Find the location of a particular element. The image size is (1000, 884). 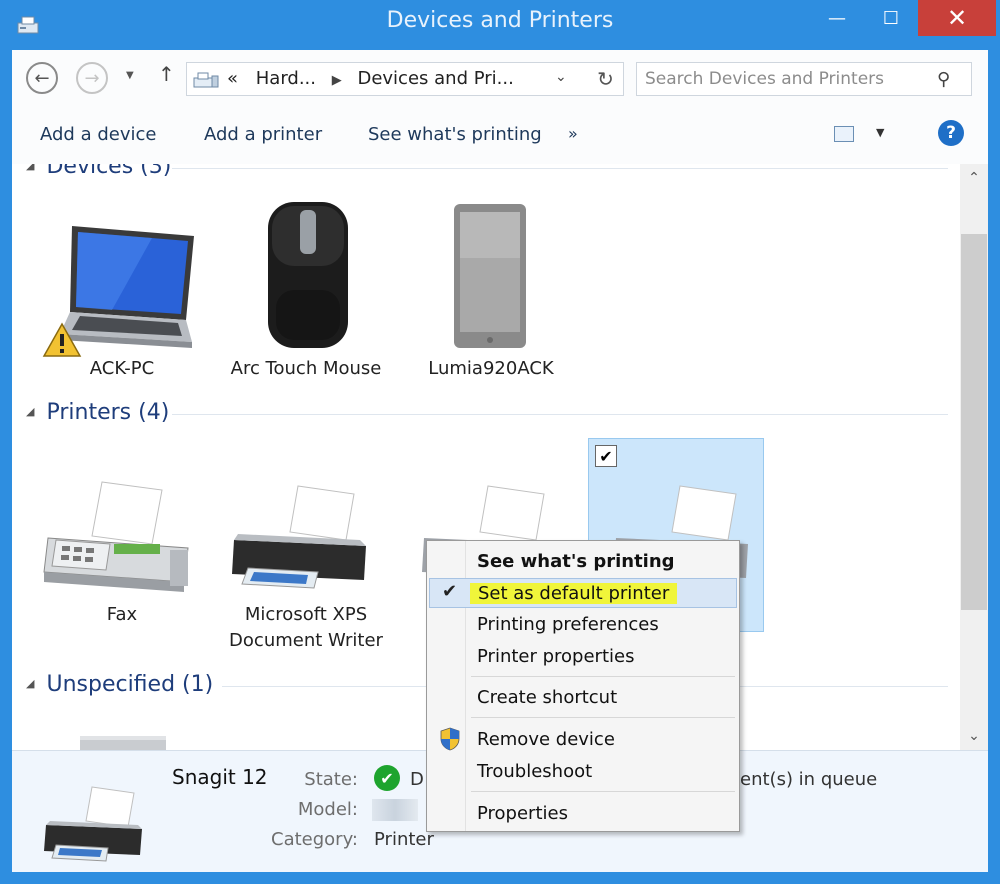

details-state-value: D is located at coordinates (417, 779).